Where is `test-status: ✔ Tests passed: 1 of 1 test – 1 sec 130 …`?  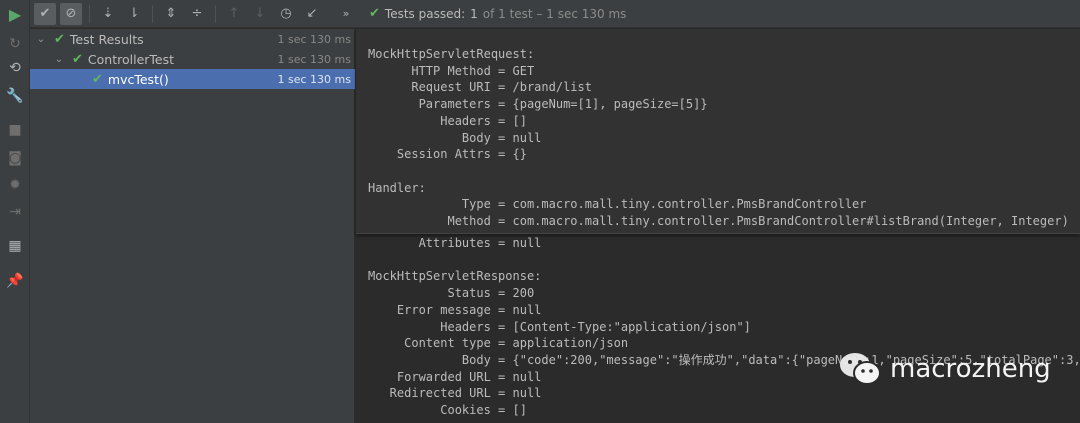
test-status: ✔ Tests passed: 1 of 1 test – 1 sec 130 … is located at coordinates (497, 13).